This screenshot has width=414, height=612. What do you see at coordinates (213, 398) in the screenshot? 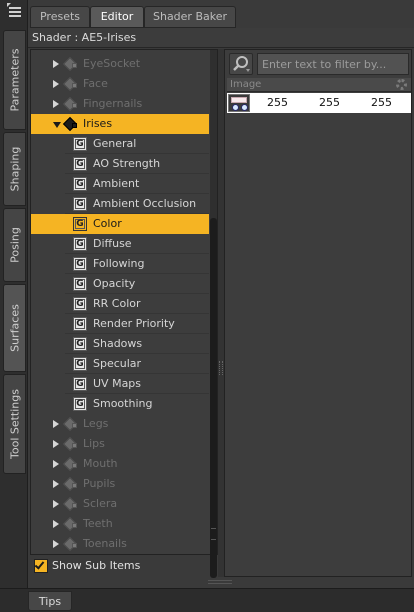
I see `scrollbar-thumb` at bounding box center [213, 398].